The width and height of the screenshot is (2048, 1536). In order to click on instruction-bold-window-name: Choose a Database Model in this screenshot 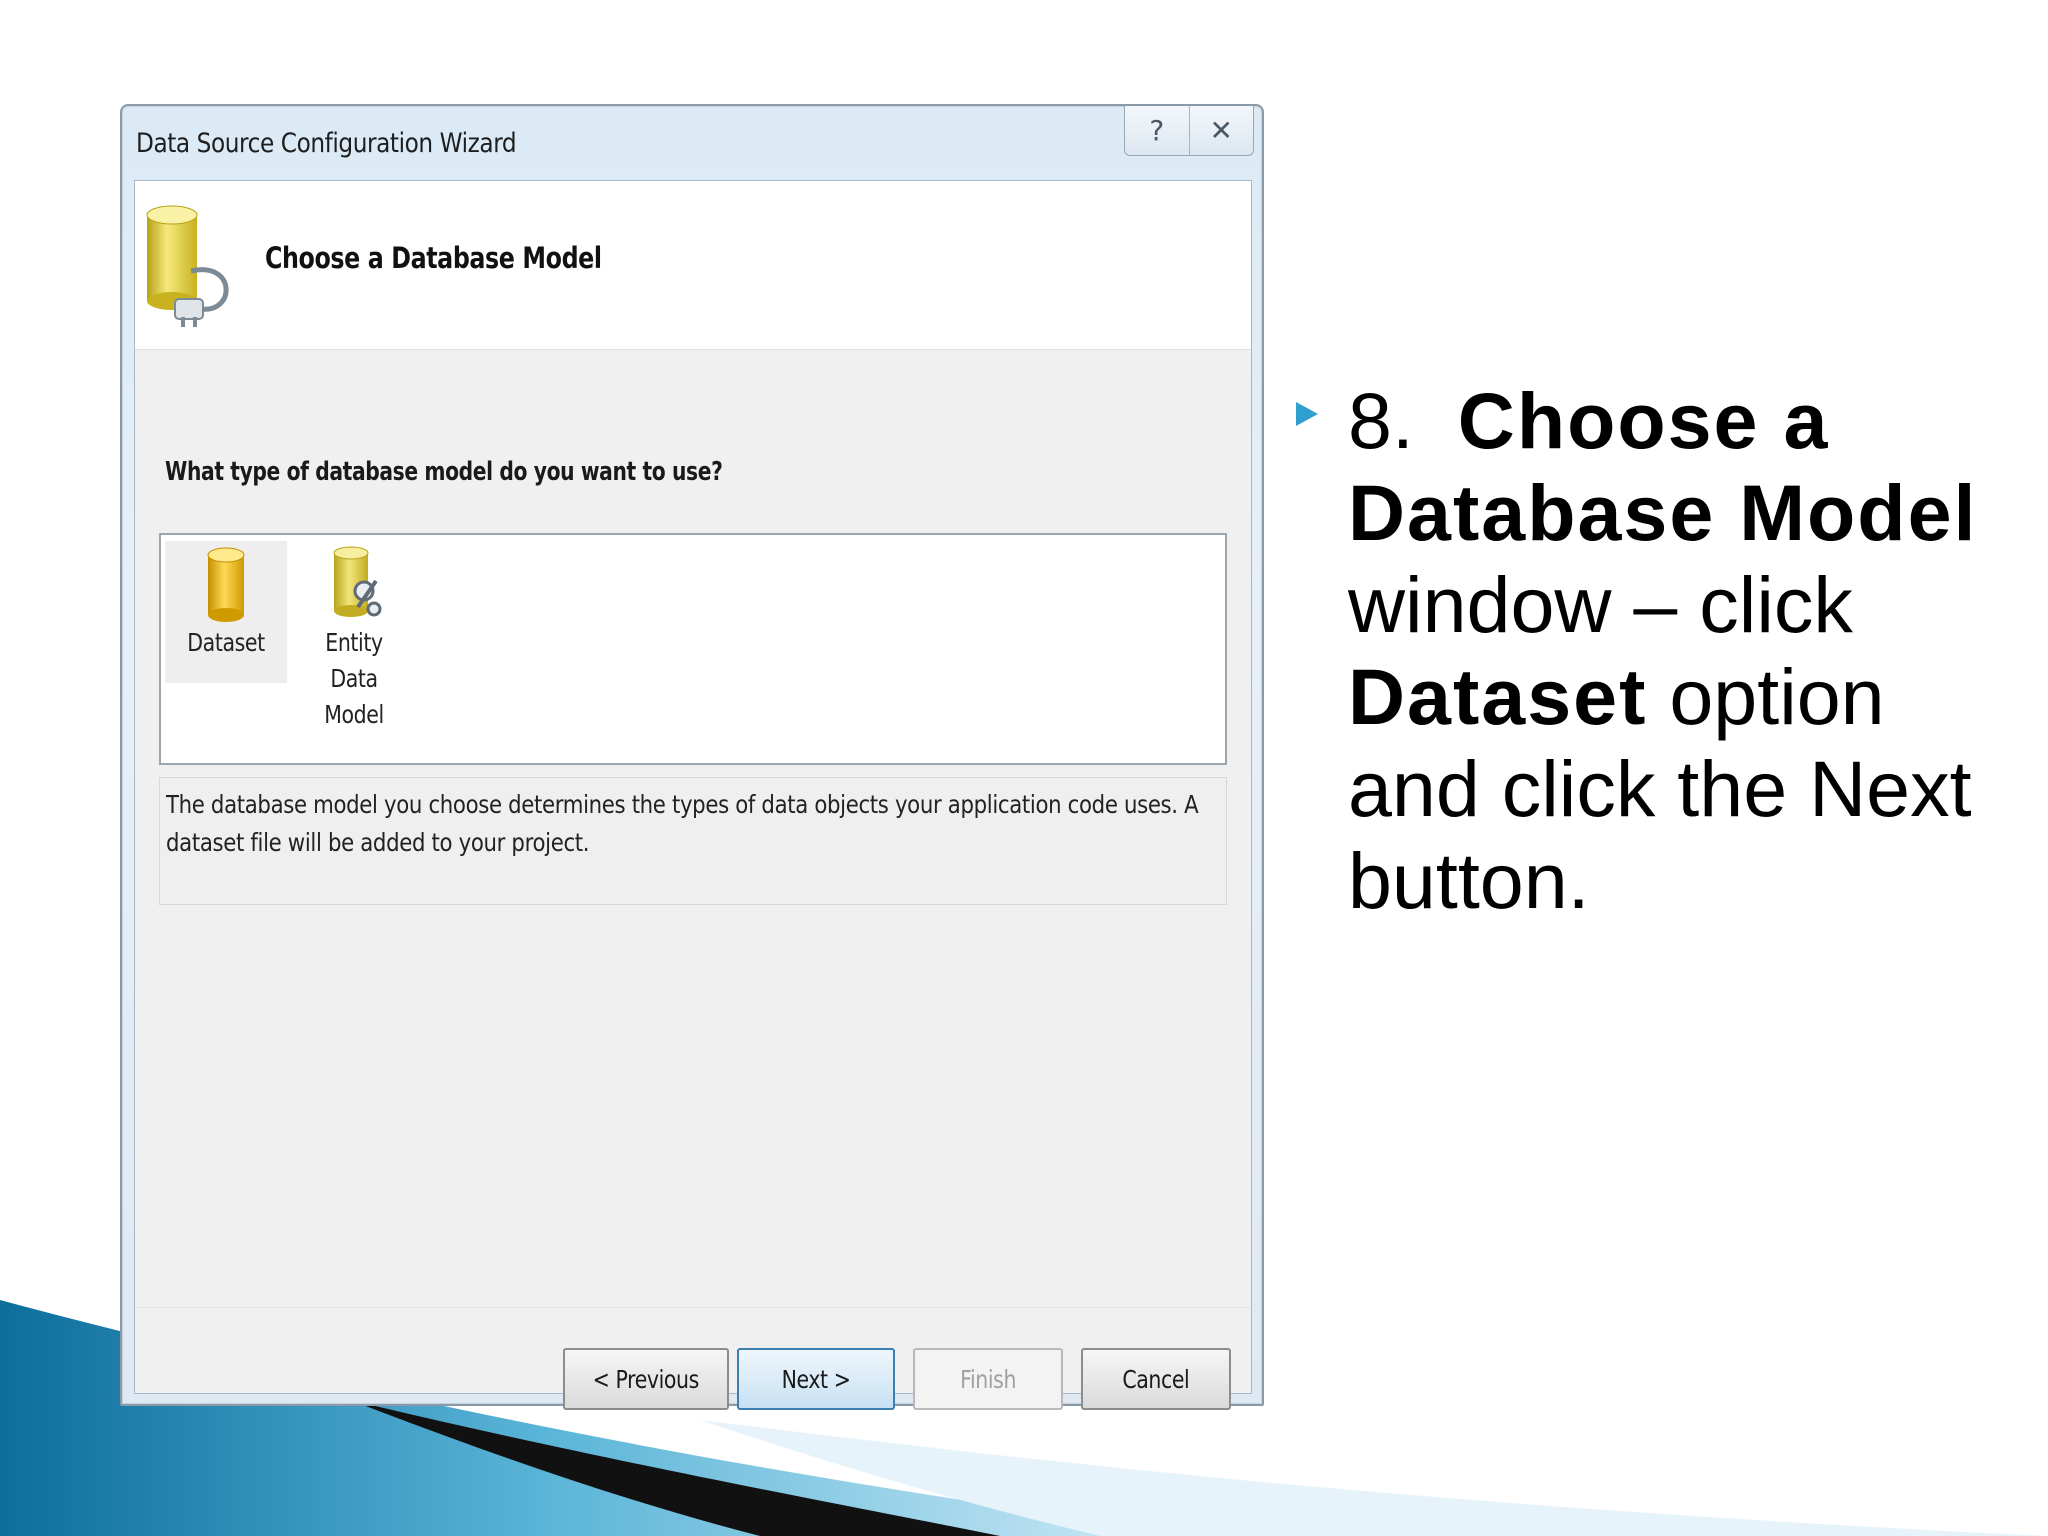, I will do `click(1663, 466)`.